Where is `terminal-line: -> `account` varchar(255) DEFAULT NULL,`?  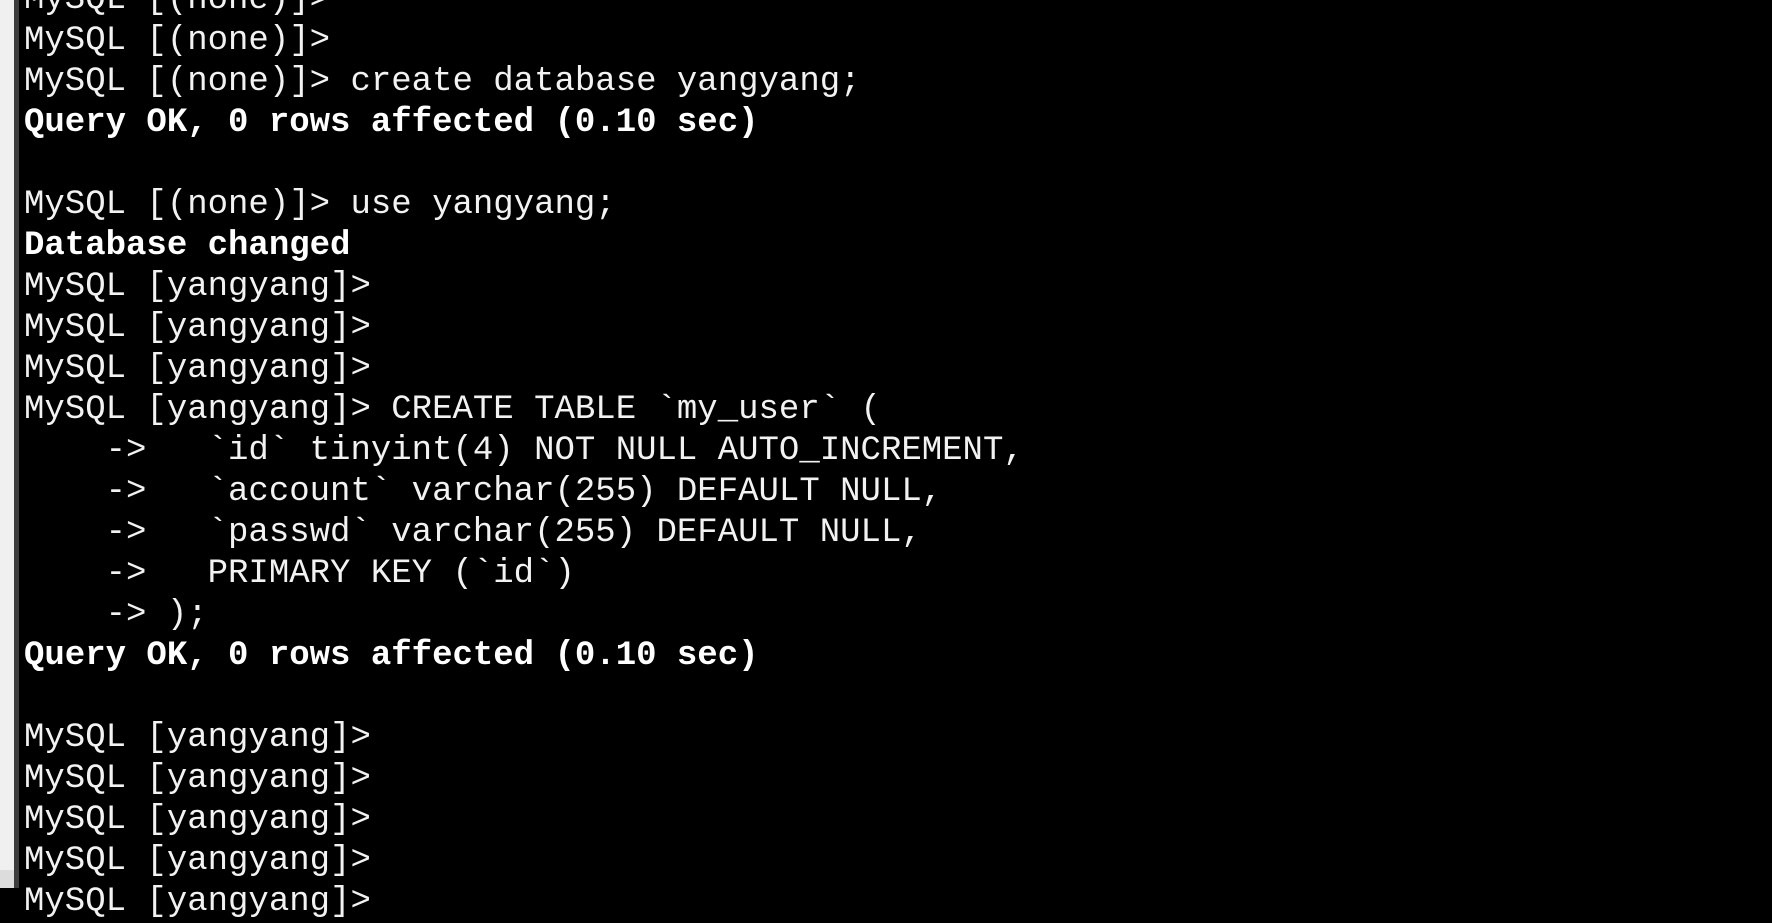 terminal-line: -> `account` varchar(255) DEFAULT NULL, is located at coordinates (483, 492).